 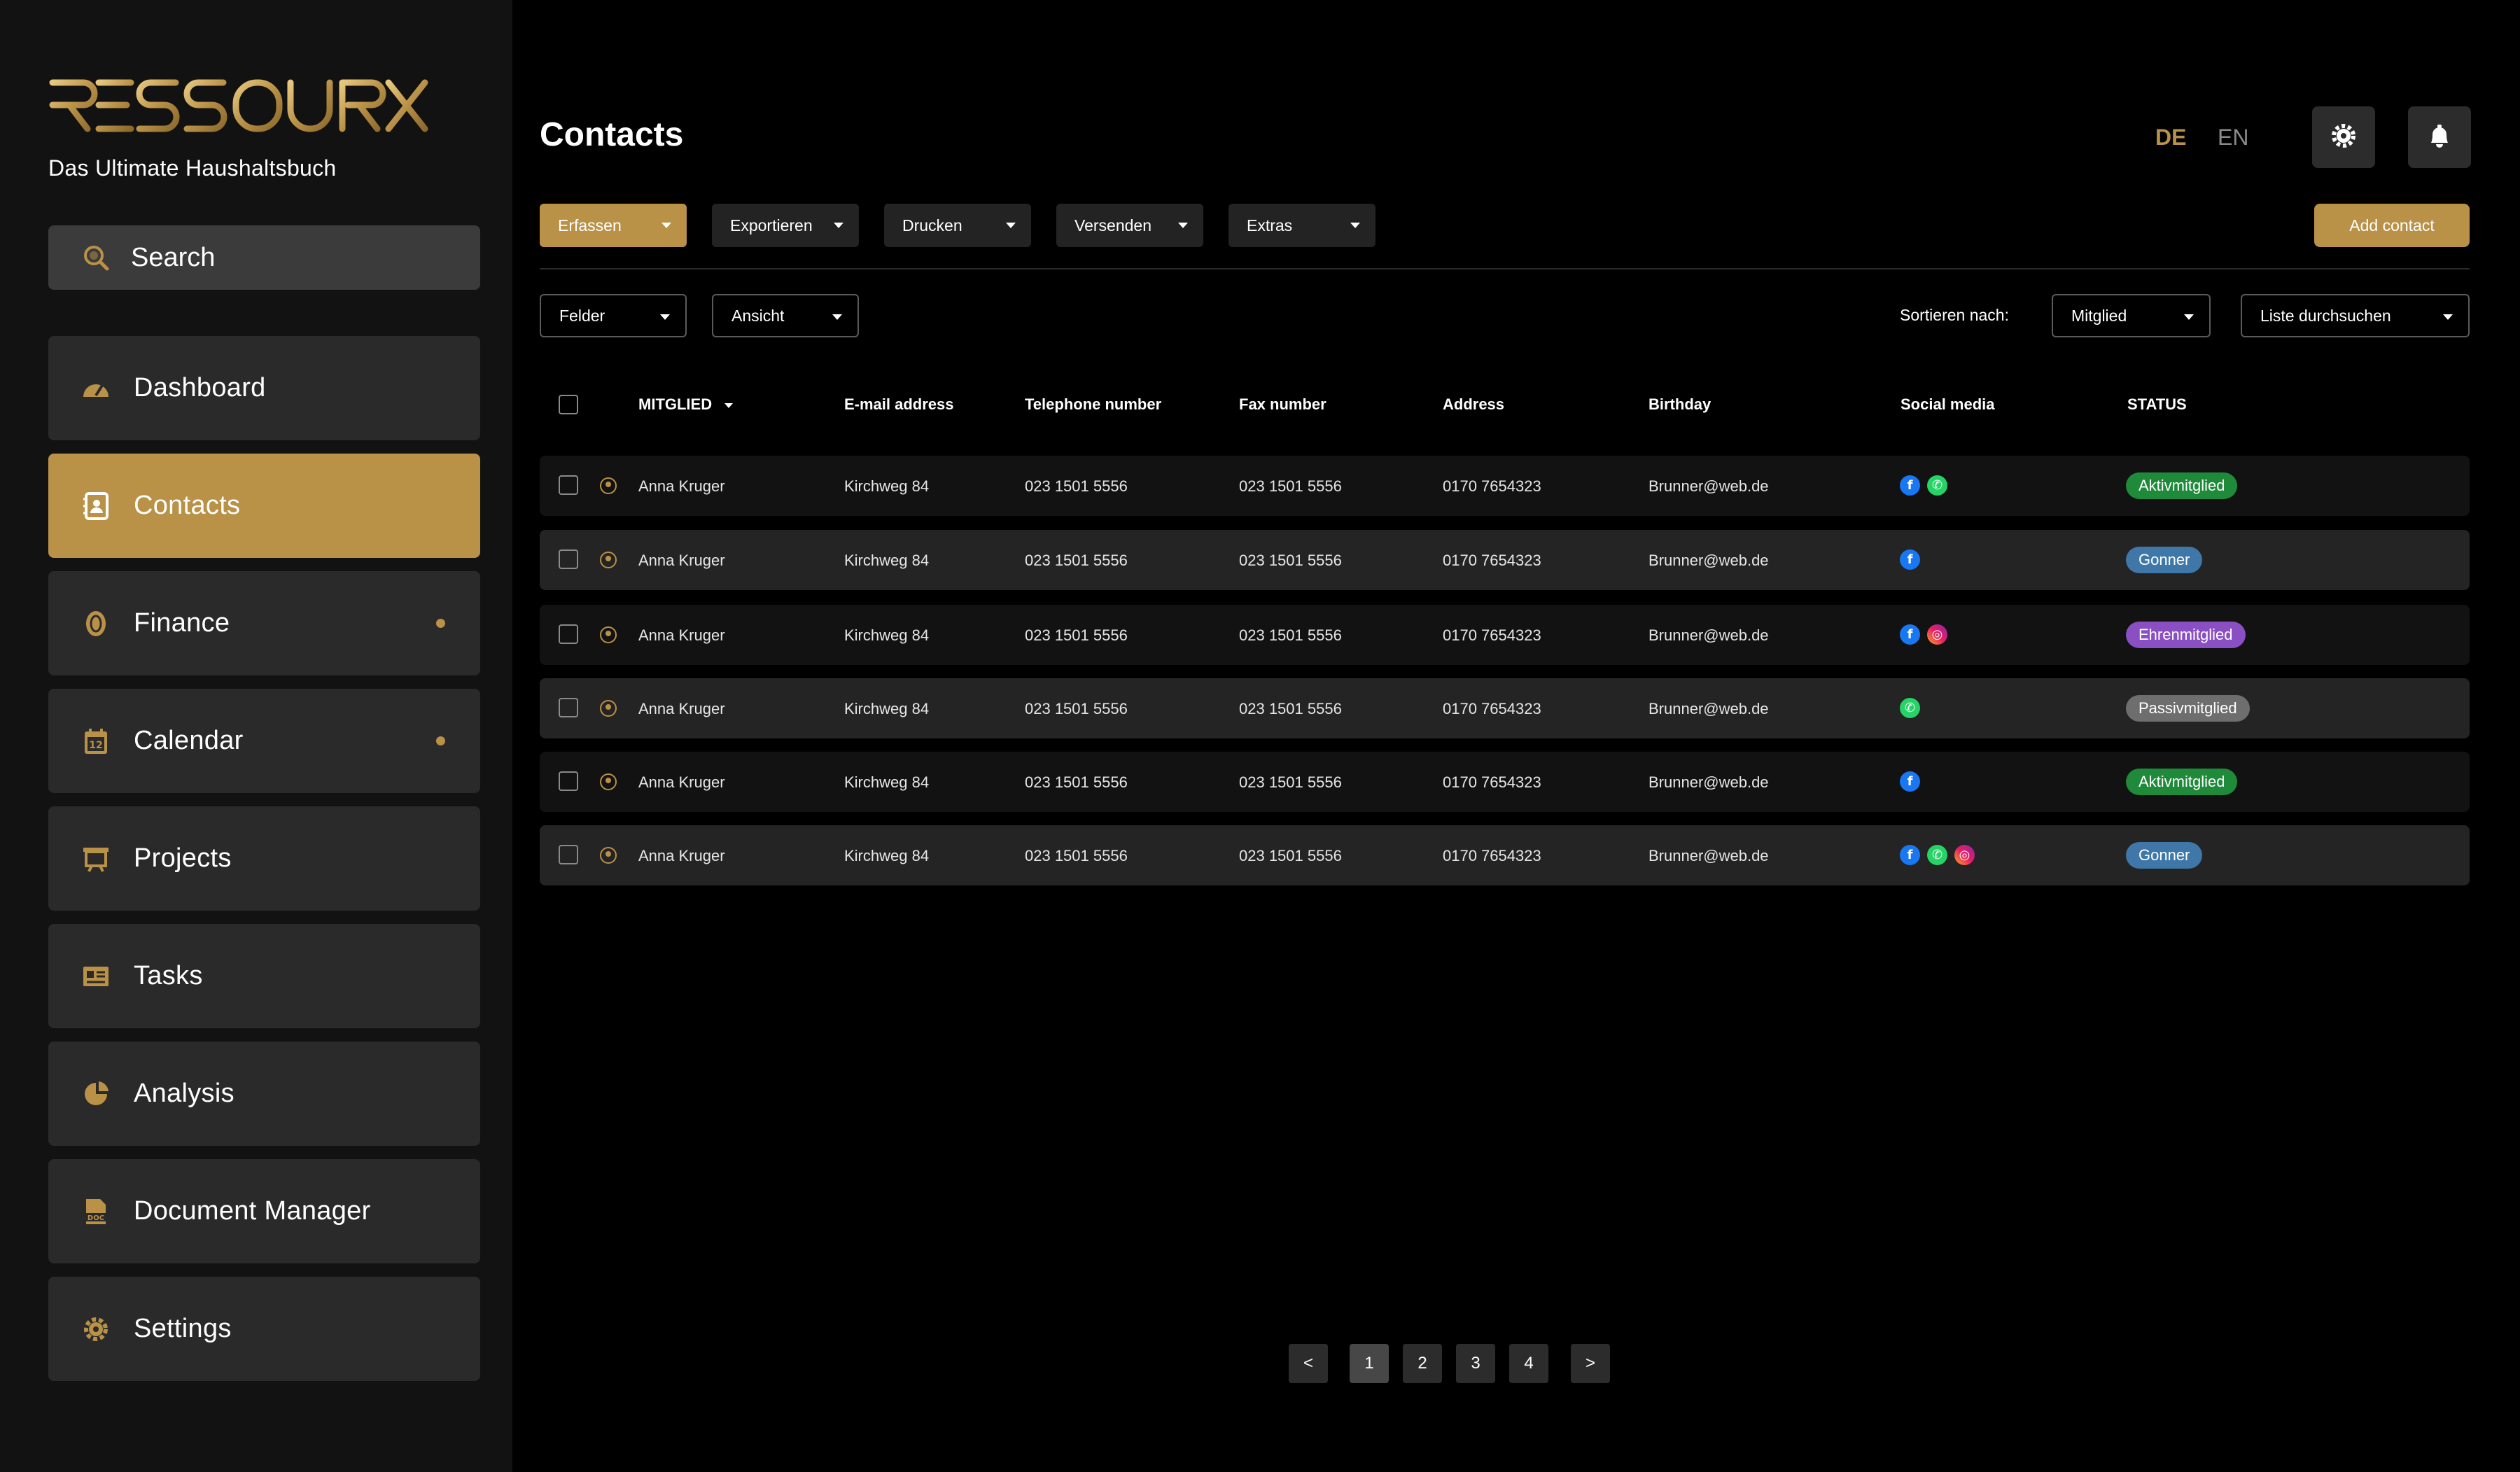 I want to click on search-bar: Search, so click(x=264, y=257).